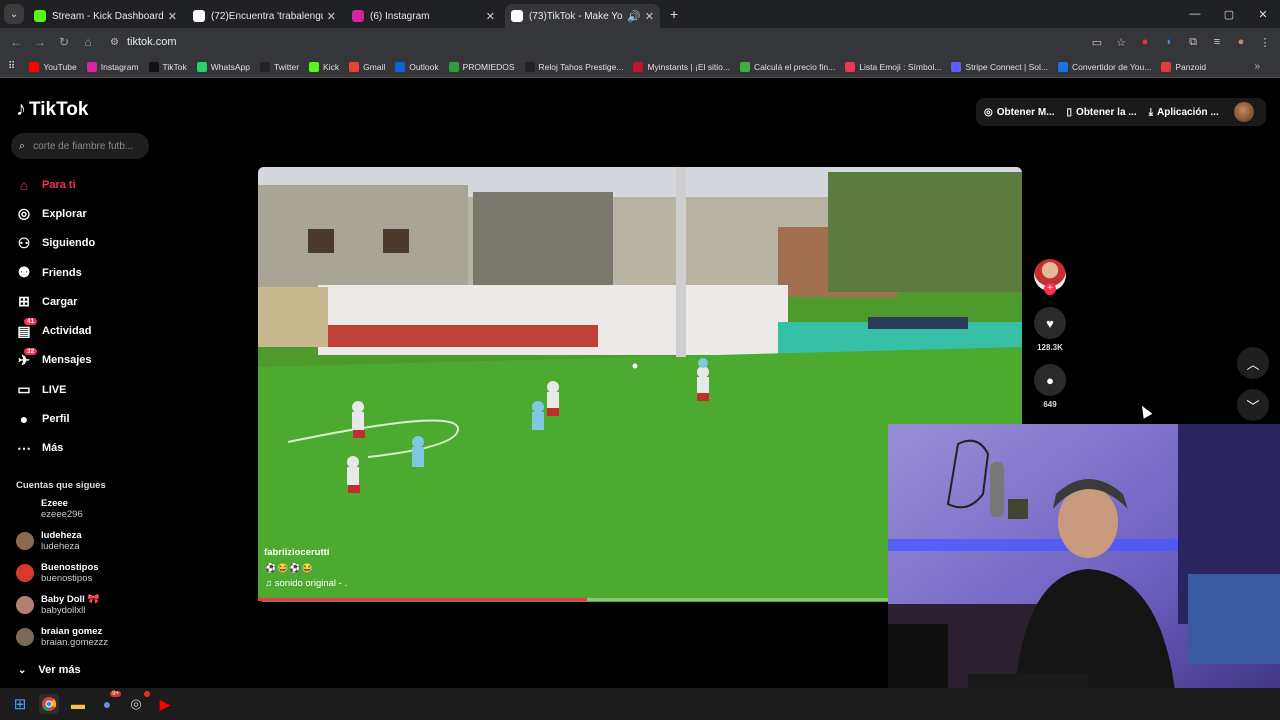 The height and width of the screenshot is (720, 1280). Describe the element at coordinates (1183, 66) in the screenshot. I see `bookmark-item: Panzoid` at that location.